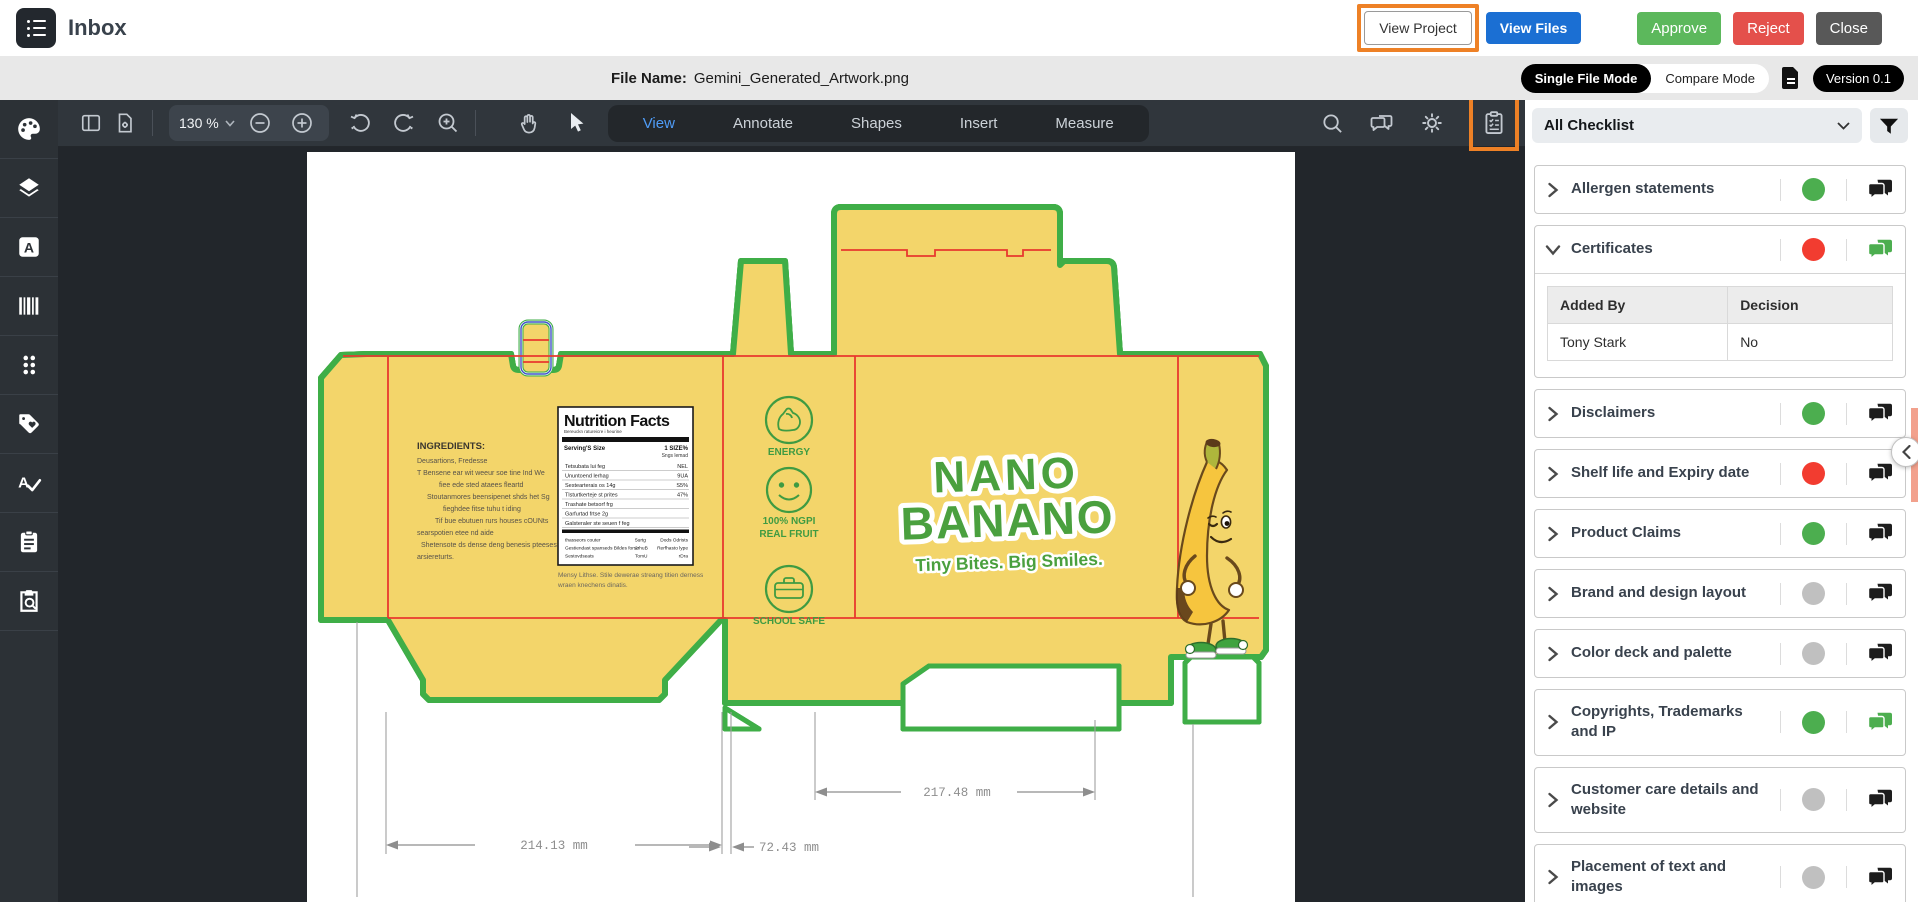 The height and width of the screenshot is (902, 1918). Describe the element at coordinates (29, 365) in the screenshot. I see `sidebar-item-apps` at that location.